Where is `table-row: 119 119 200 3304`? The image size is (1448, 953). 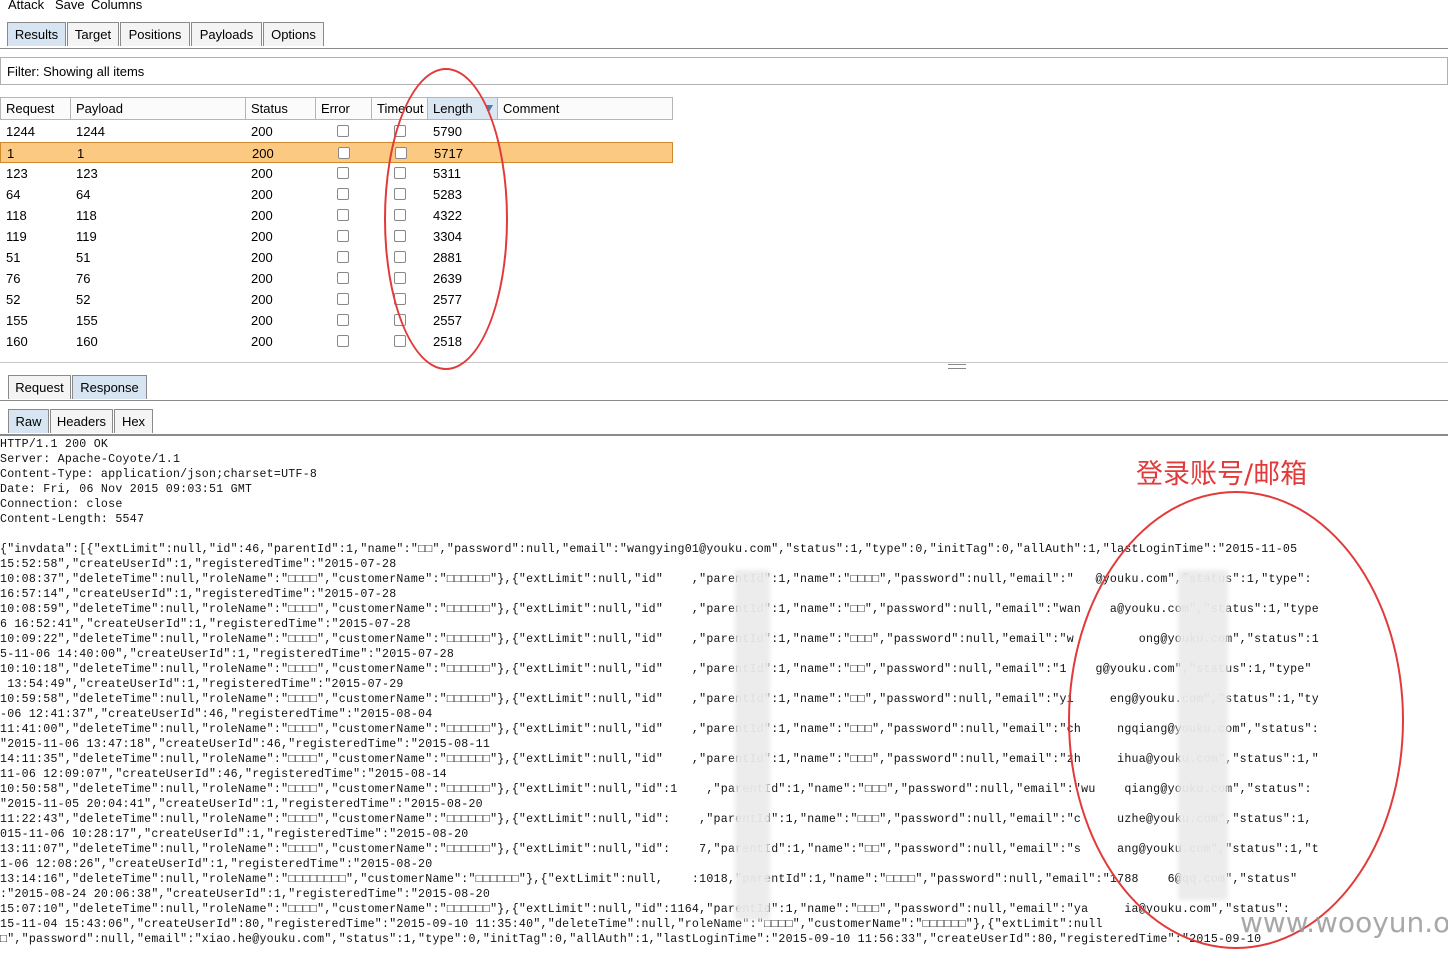
table-row: 119 119 200 3304 is located at coordinates (336, 236).